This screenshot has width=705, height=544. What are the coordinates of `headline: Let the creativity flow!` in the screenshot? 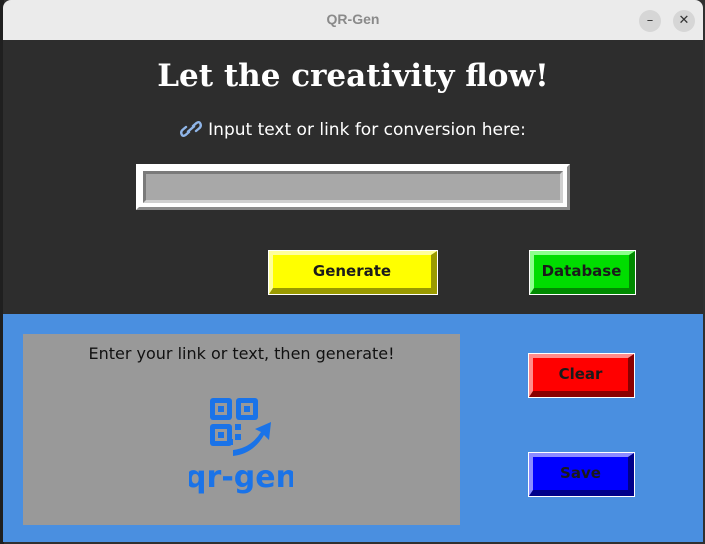 It's located at (353, 76).